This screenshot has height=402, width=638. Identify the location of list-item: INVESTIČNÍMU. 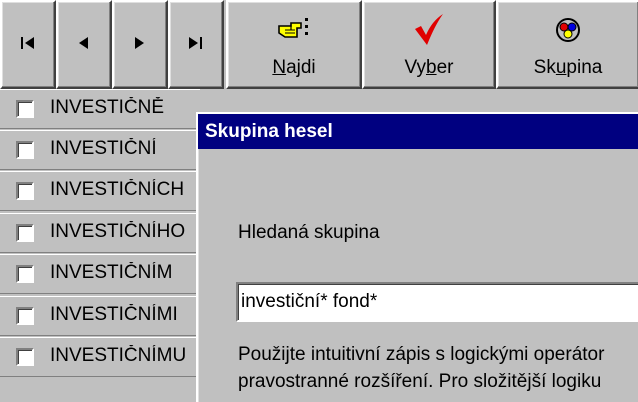
(100, 357).